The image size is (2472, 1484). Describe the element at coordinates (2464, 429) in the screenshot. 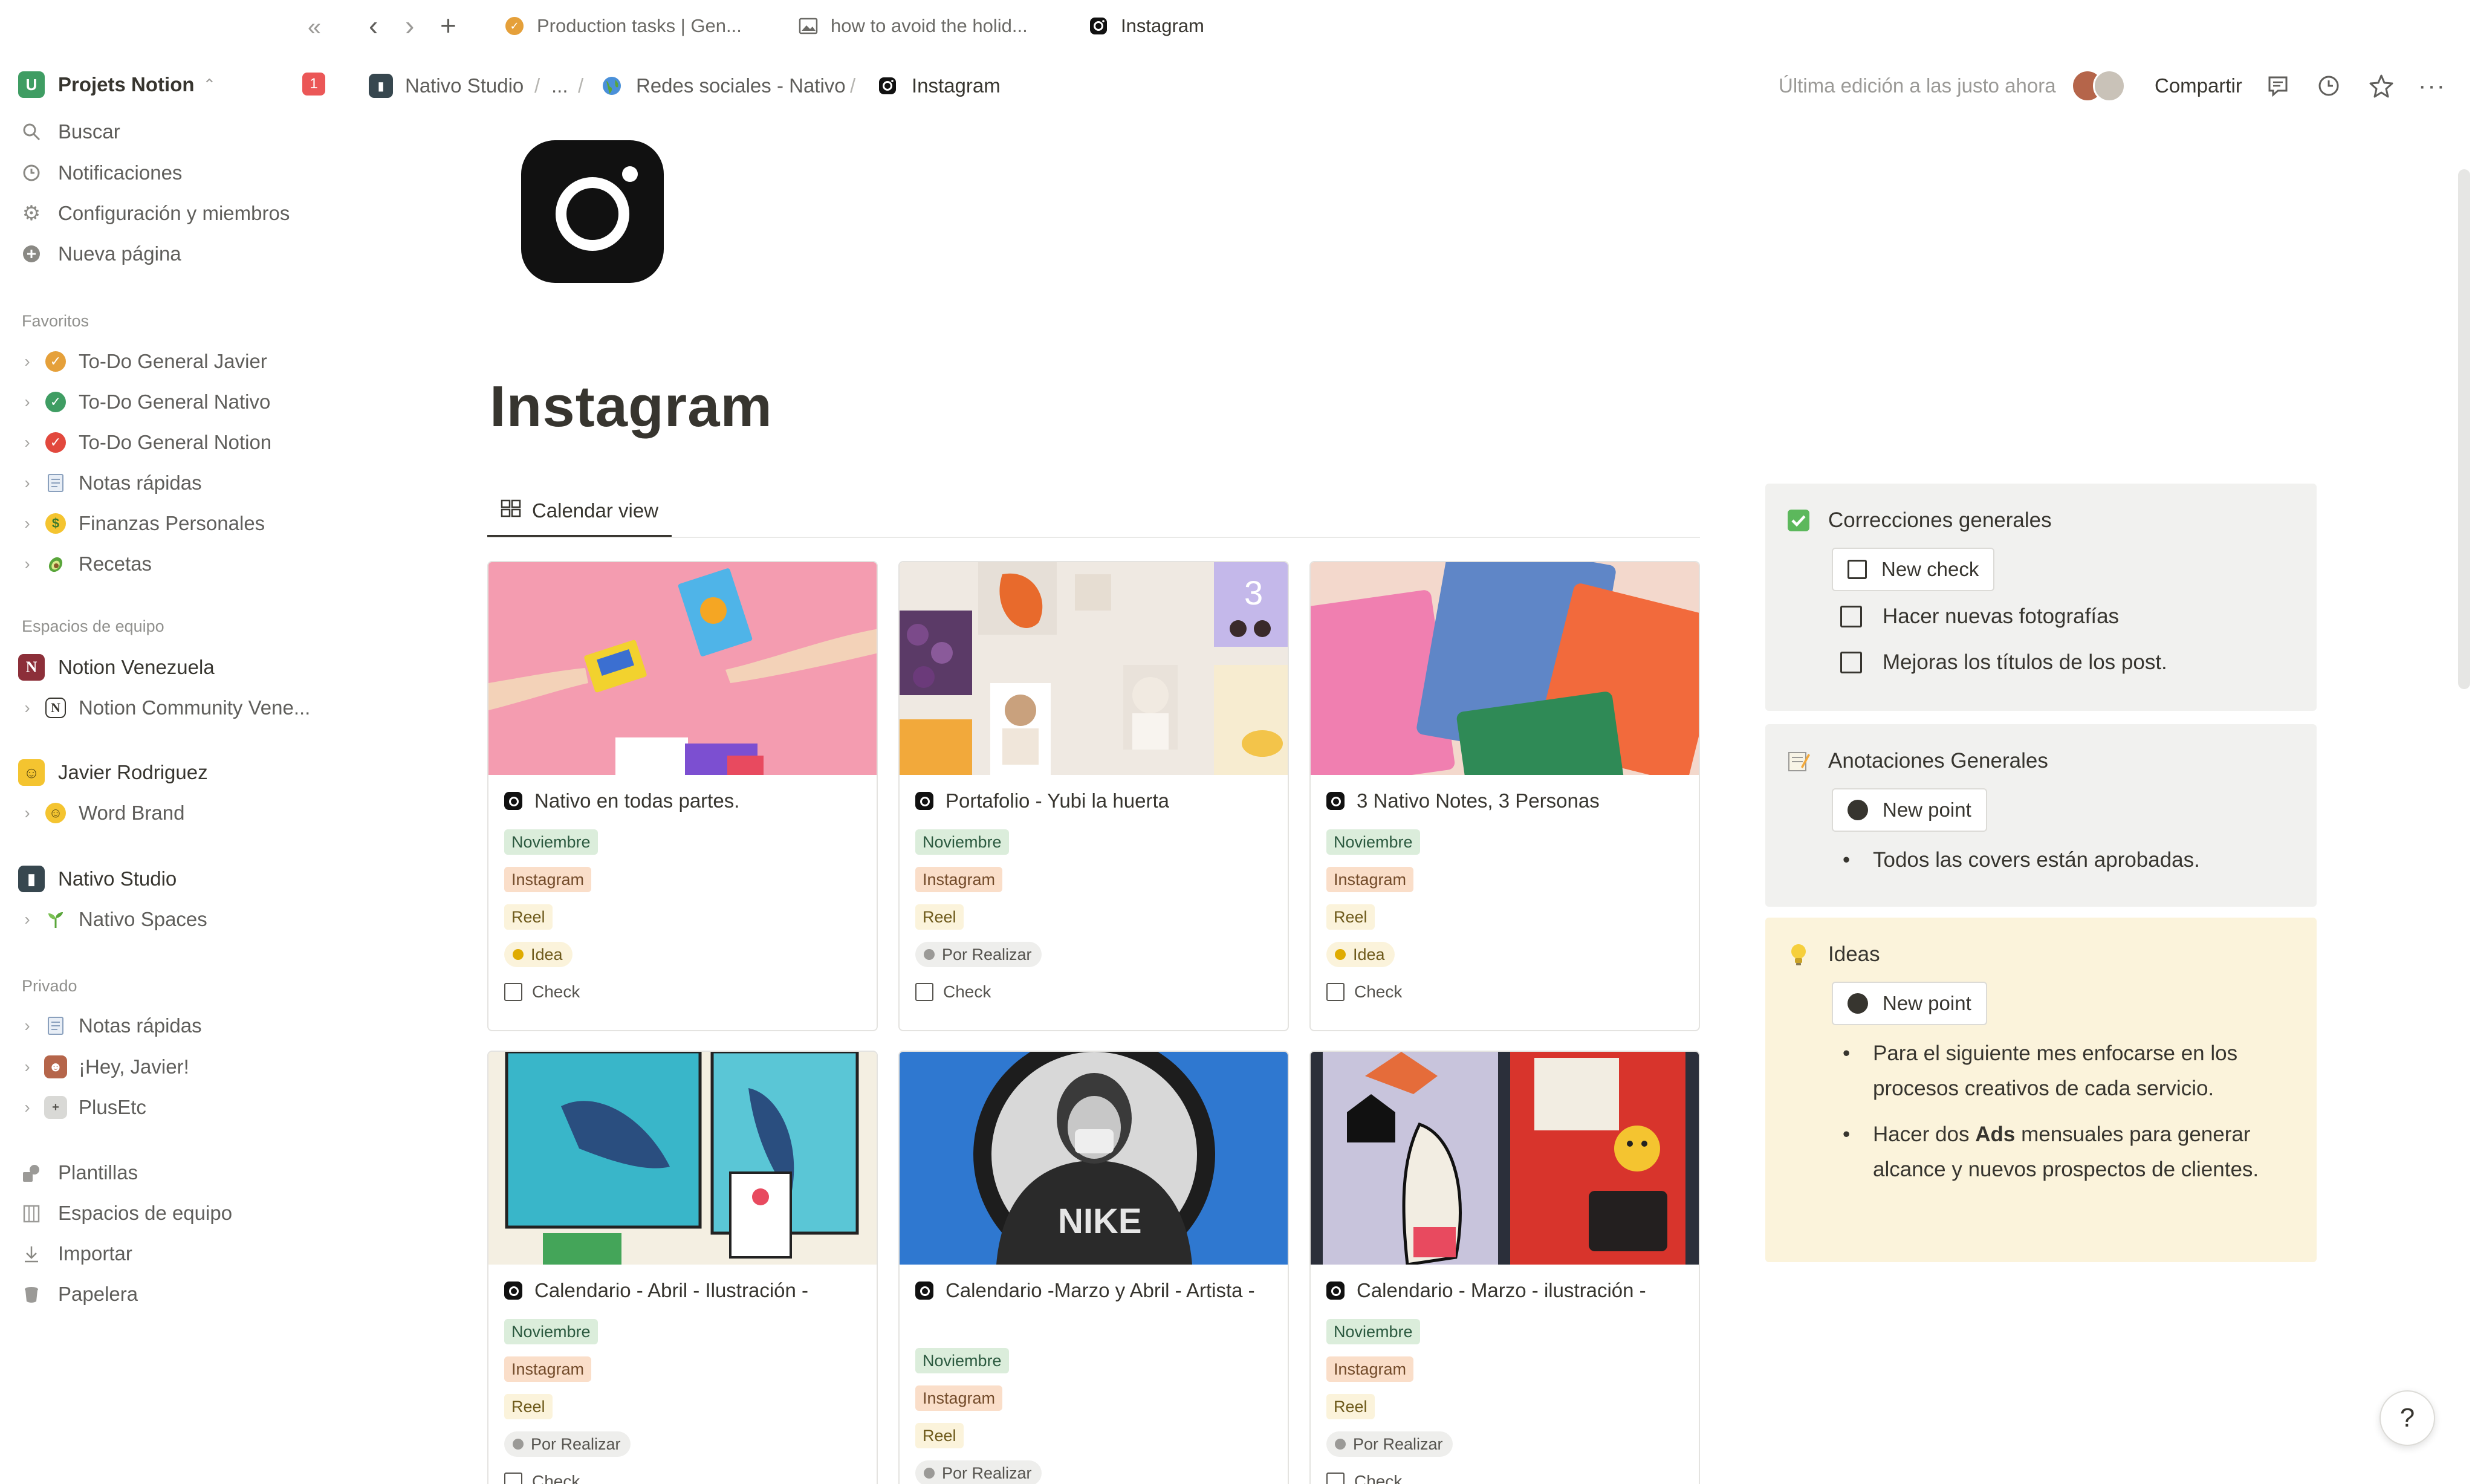

I see `scrollbar` at that location.